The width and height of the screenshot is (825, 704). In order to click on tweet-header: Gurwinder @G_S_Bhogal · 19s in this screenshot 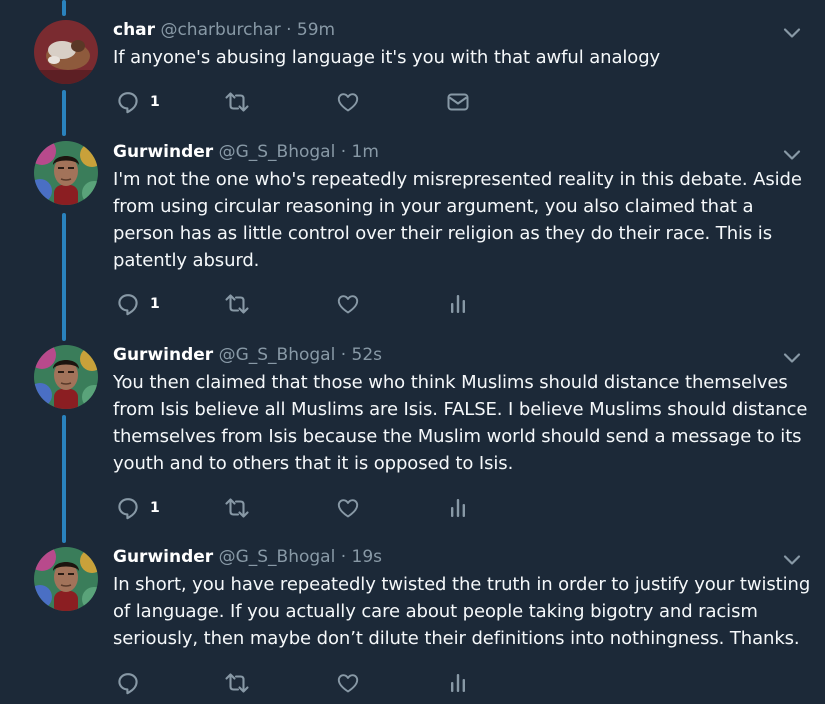, I will do `click(247, 557)`.